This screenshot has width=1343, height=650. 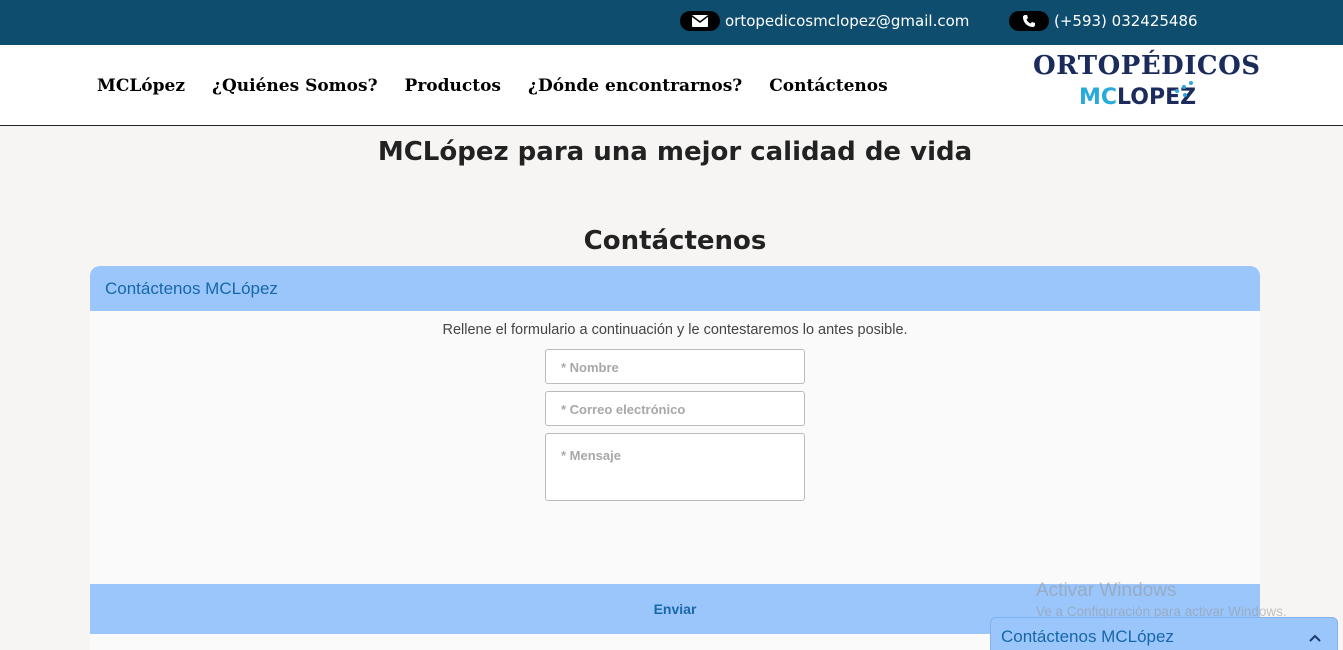 I want to click on brand-logo: ORTOPÉDICOS MCLOPEZ, so click(x=1146, y=84).